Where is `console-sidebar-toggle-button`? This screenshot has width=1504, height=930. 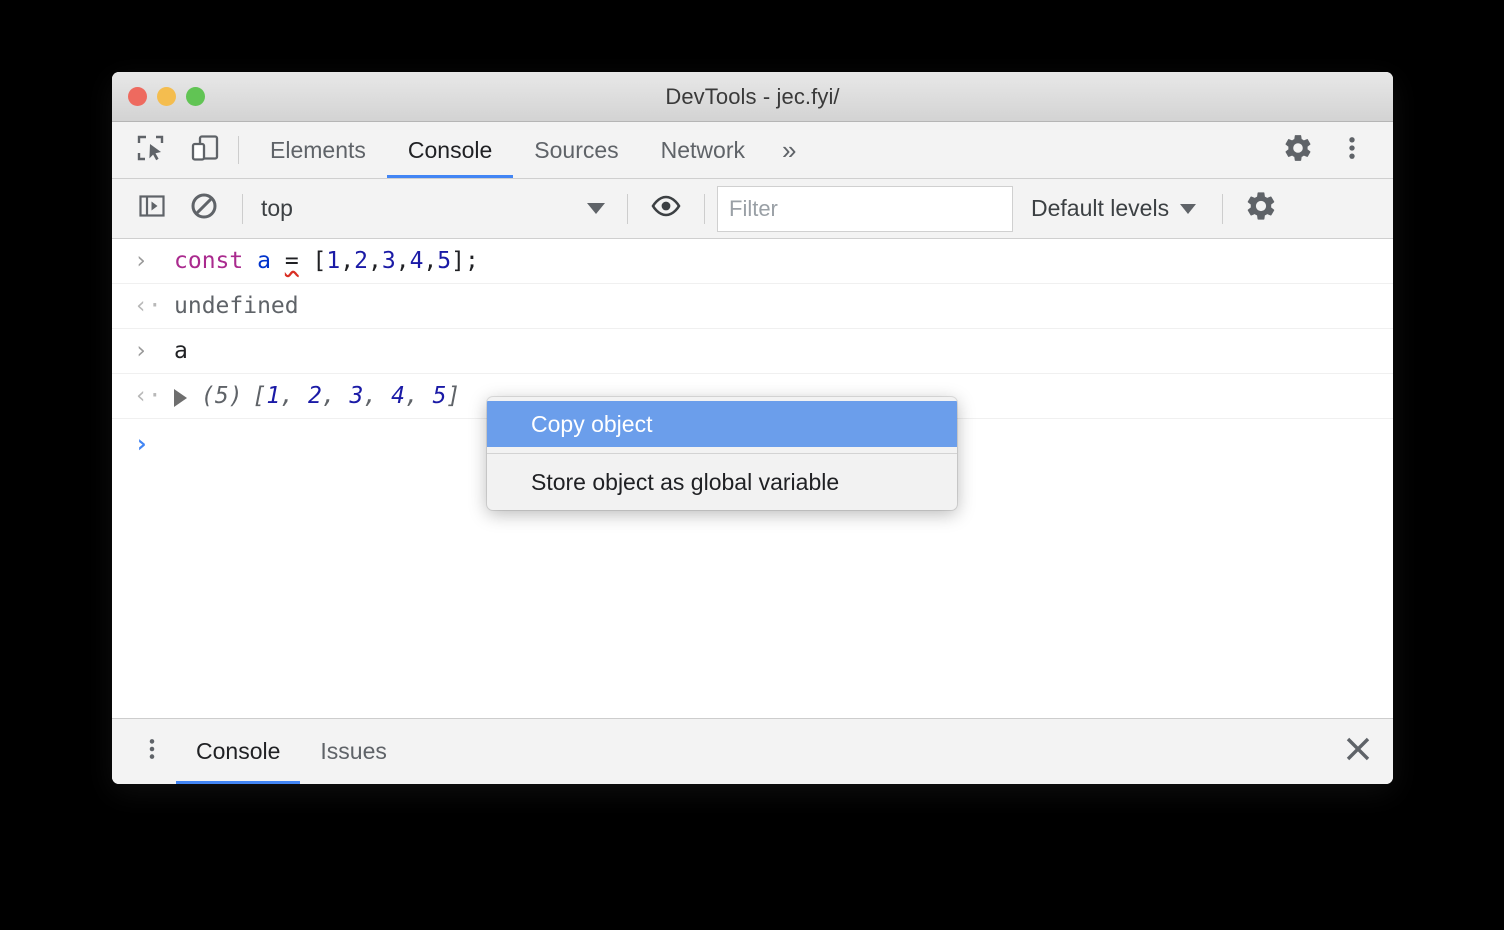
console-sidebar-toggle-button is located at coordinates (152, 209).